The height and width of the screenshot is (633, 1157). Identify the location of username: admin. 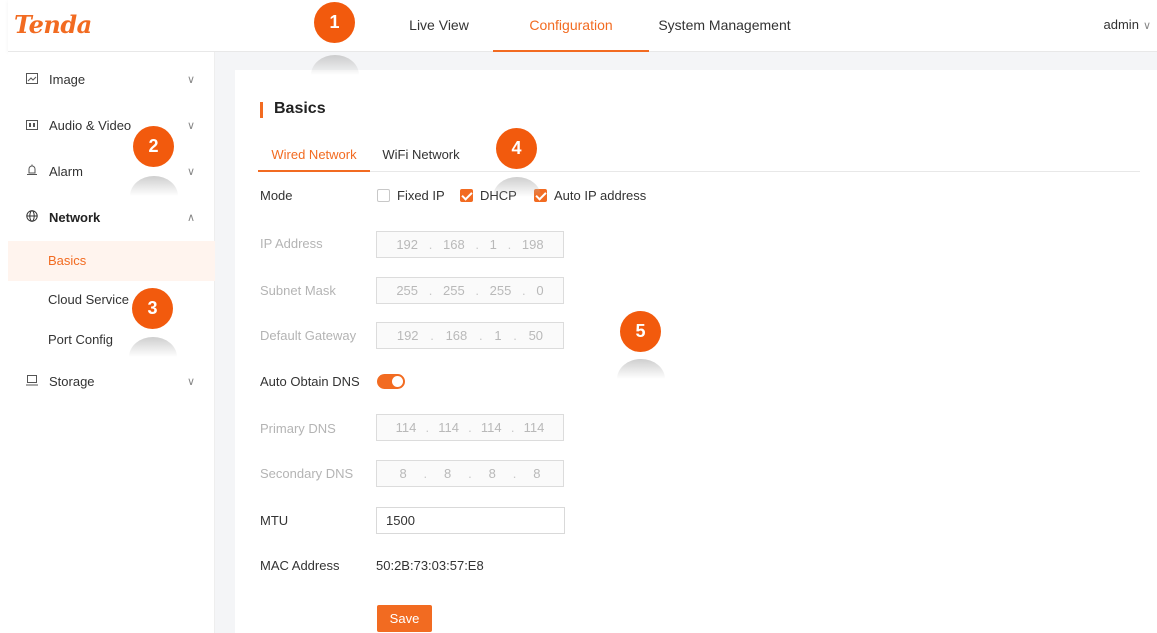
(1121, 24).